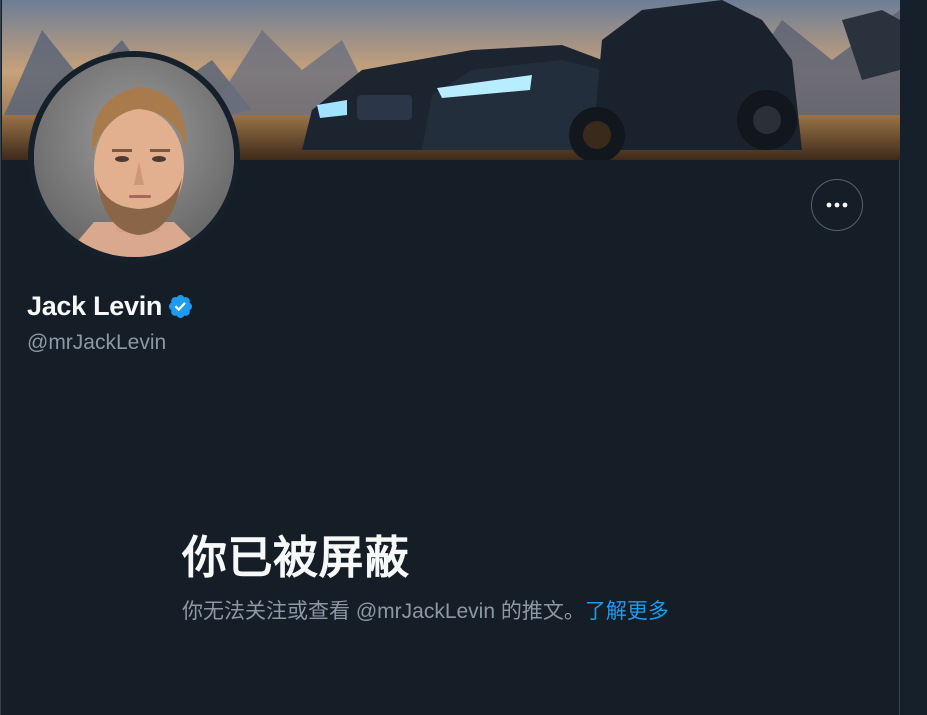 This screenshot has height=715, width=927. What do you see at coordinates (914, 357) in the screenshot?
I see `right-gap` at bounding box center [914, 357].